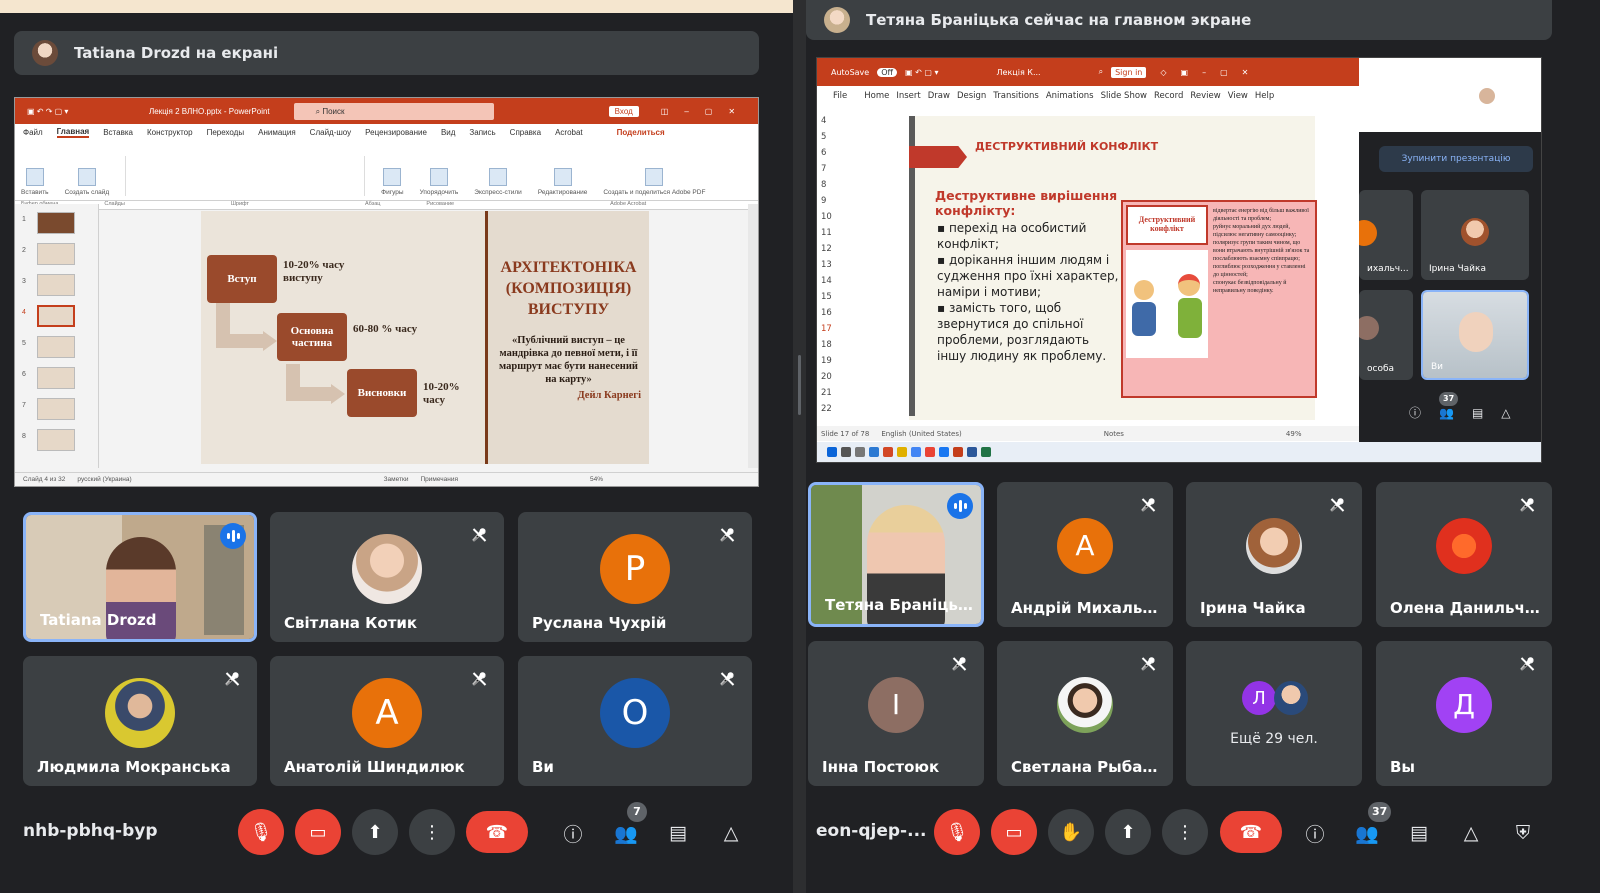 Image resolution: width=1600 pixels, height=893 pixels. What do you see at coordinates (876, 96) in the screenshot?
I see `ppt-tab: Home` at bounding box center [876, 96].